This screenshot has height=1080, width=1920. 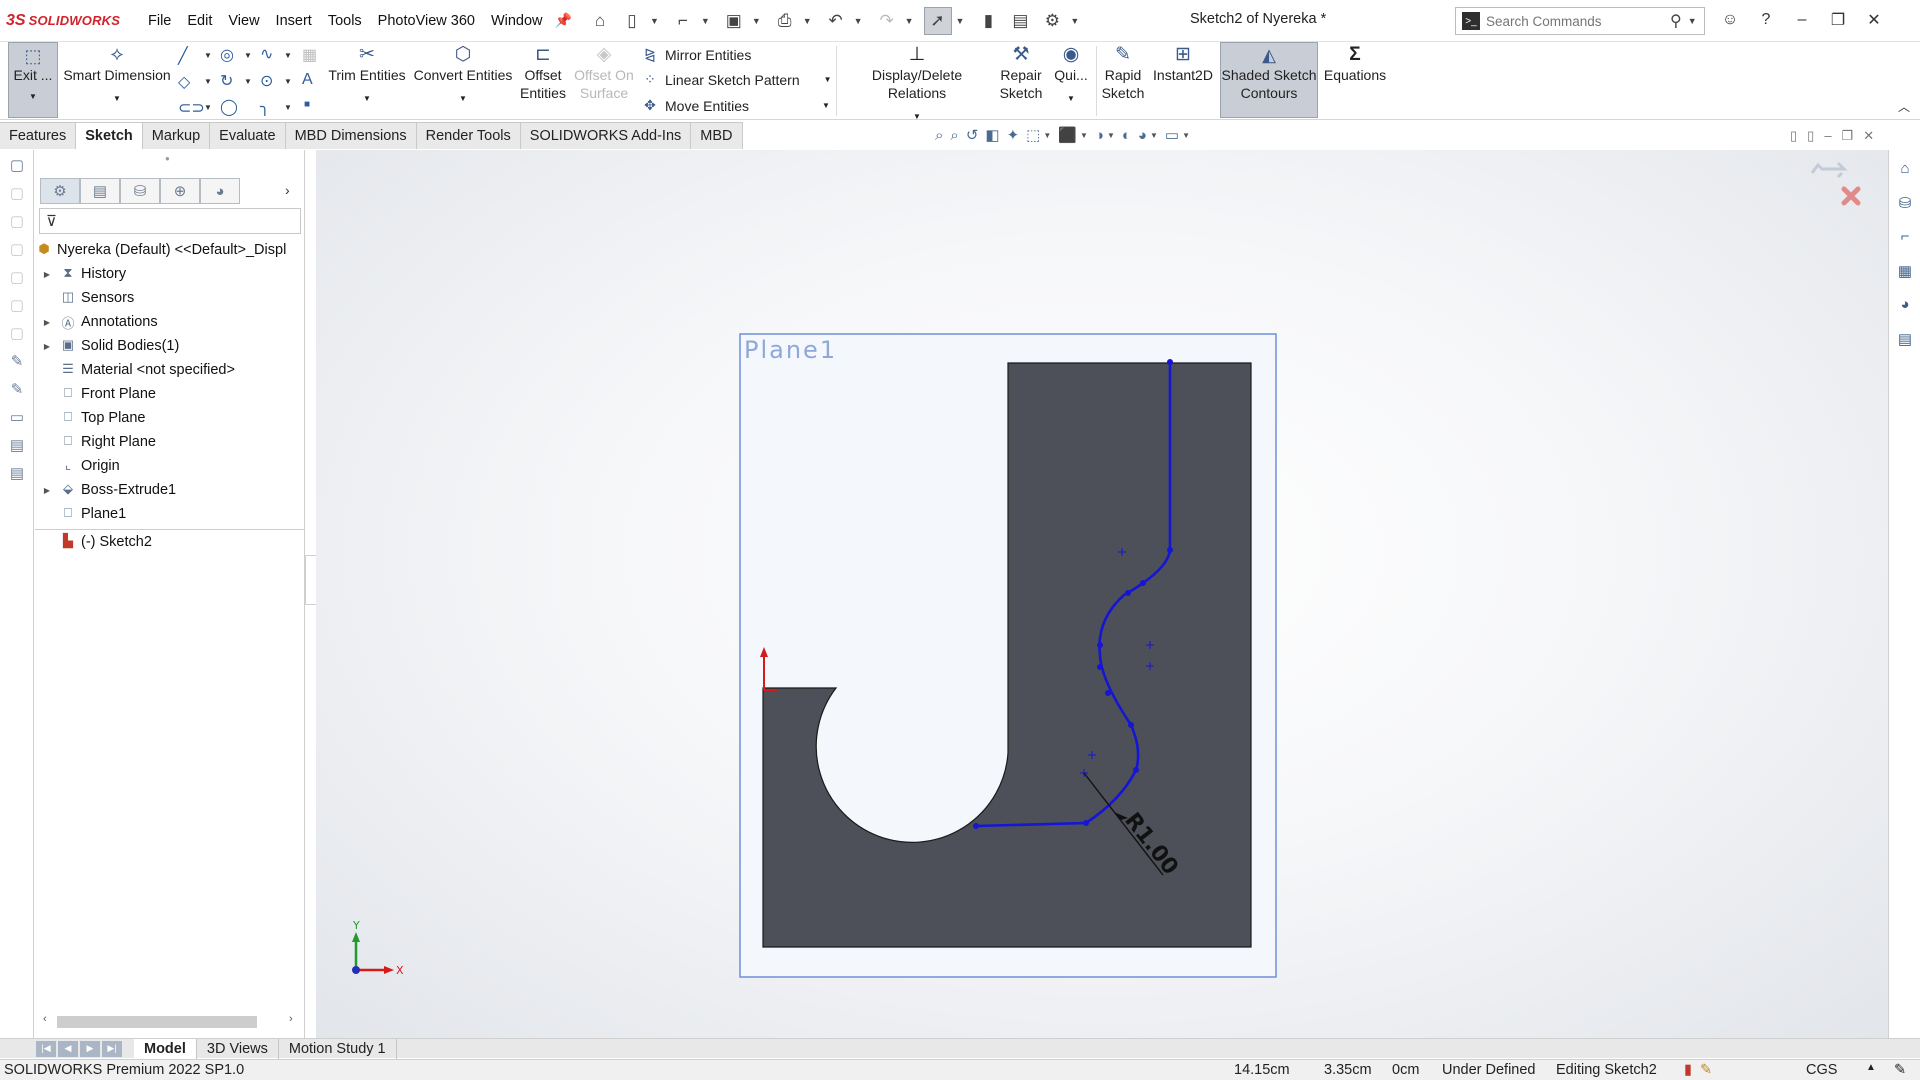 What do you see at coordinates (1706, 1070) in the screenshot?
I see `relations-status-icon: ✎` at bounding box center [1706, 1070].